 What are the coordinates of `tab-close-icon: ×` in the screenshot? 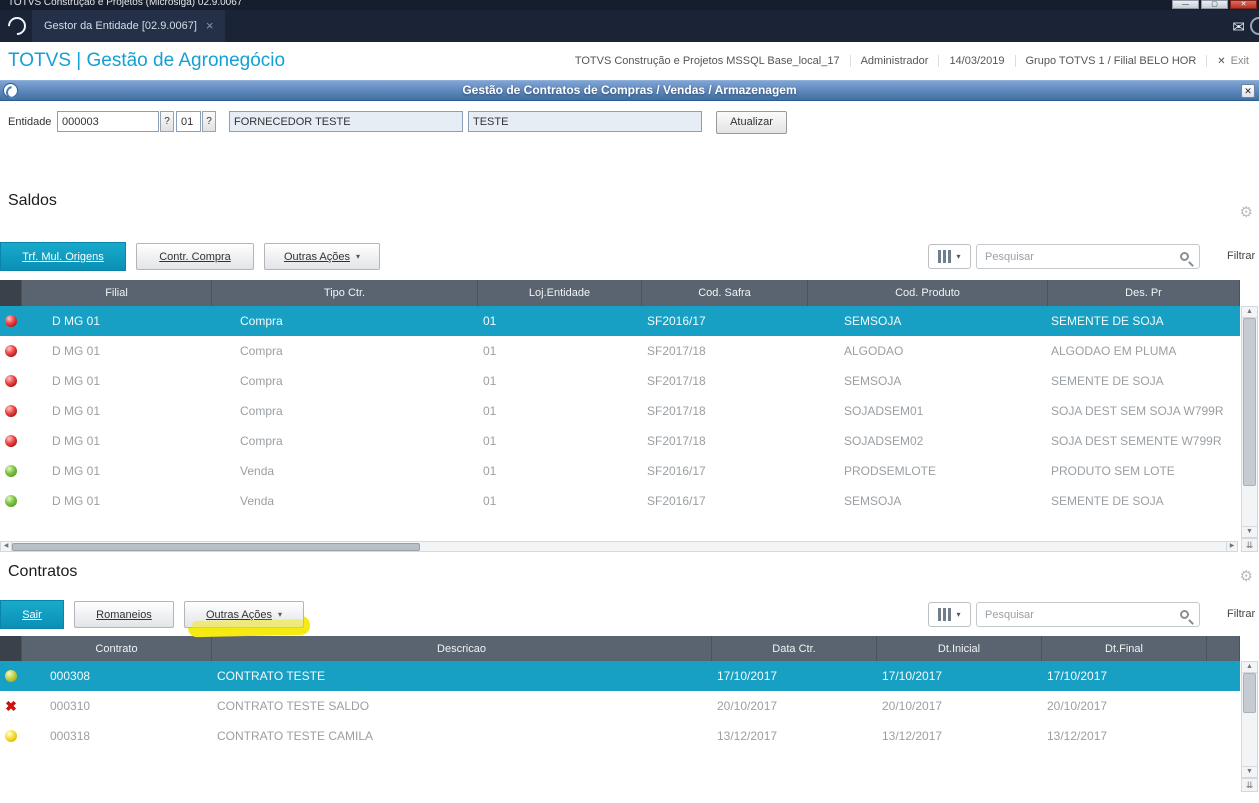 It's located at (210, 25).